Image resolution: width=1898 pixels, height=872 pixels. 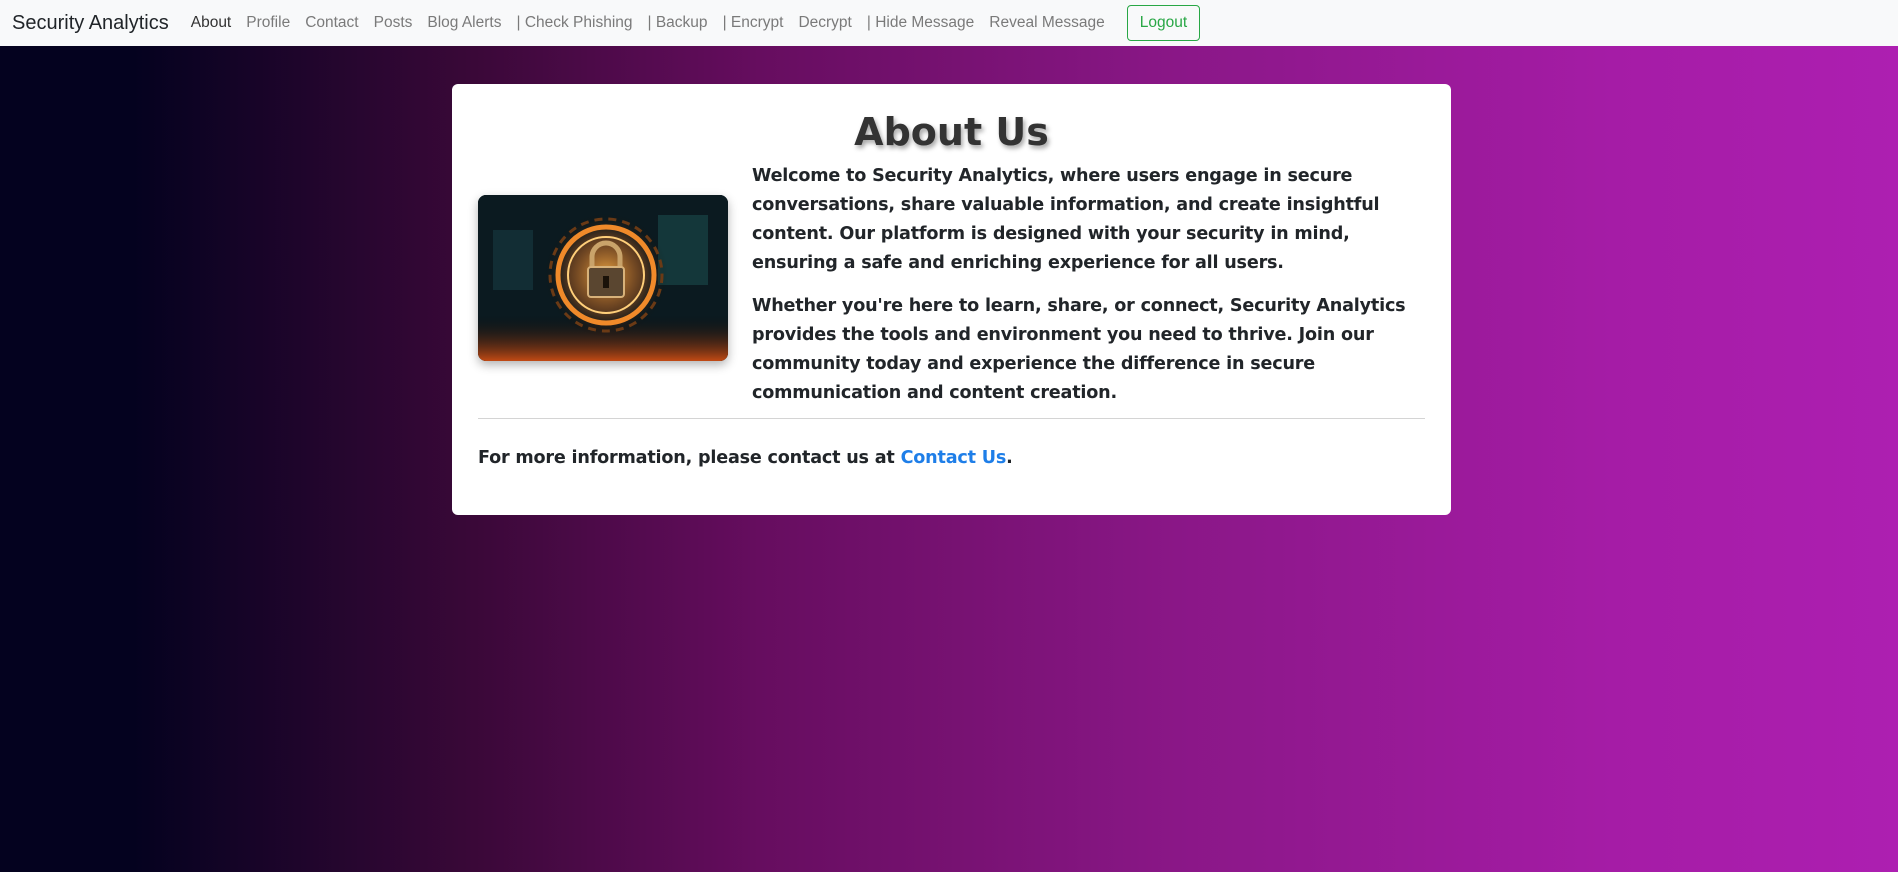 I want to click on nav-link-about: About, so click(x=211, y=23).